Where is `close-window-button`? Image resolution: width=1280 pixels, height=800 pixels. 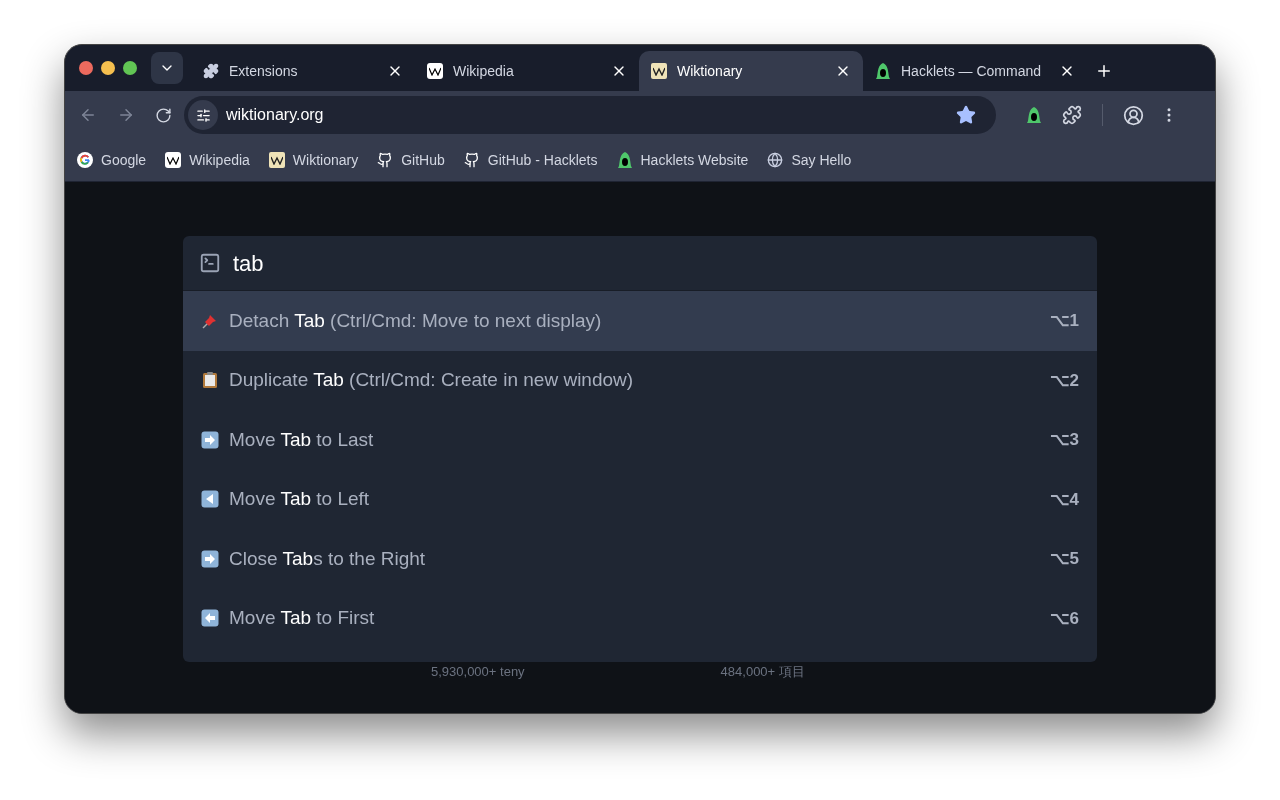 close-window-button is located at coordinates (86, 68).